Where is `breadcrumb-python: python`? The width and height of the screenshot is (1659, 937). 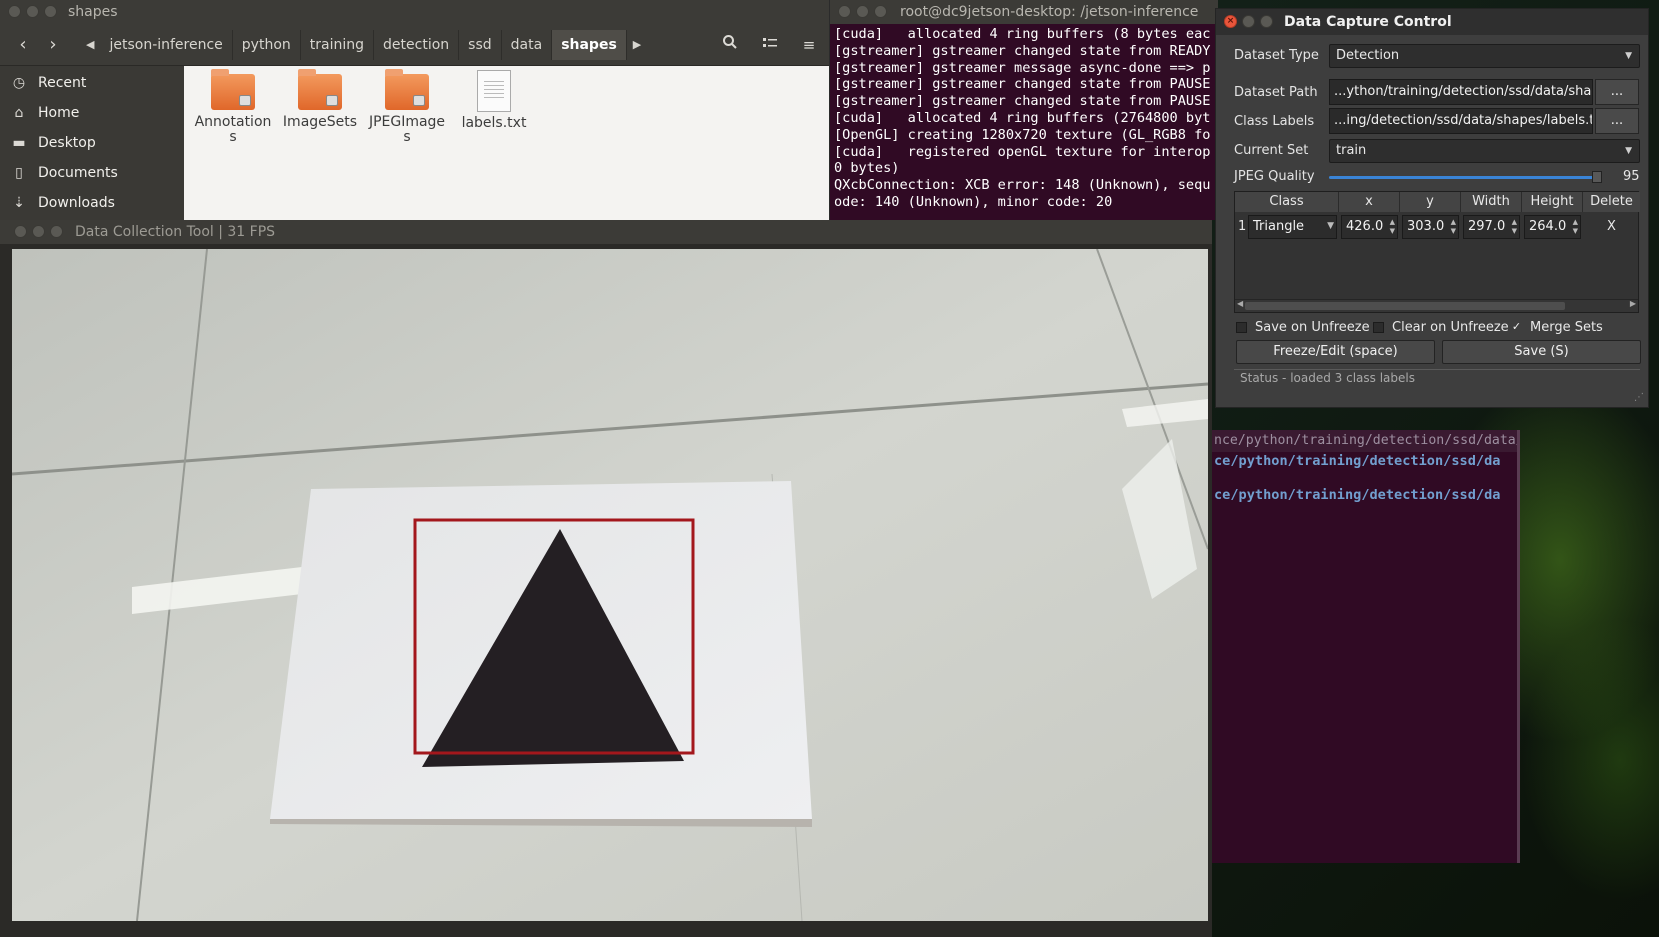 breadcrumb-python: python is located at coordinates (267, 45).